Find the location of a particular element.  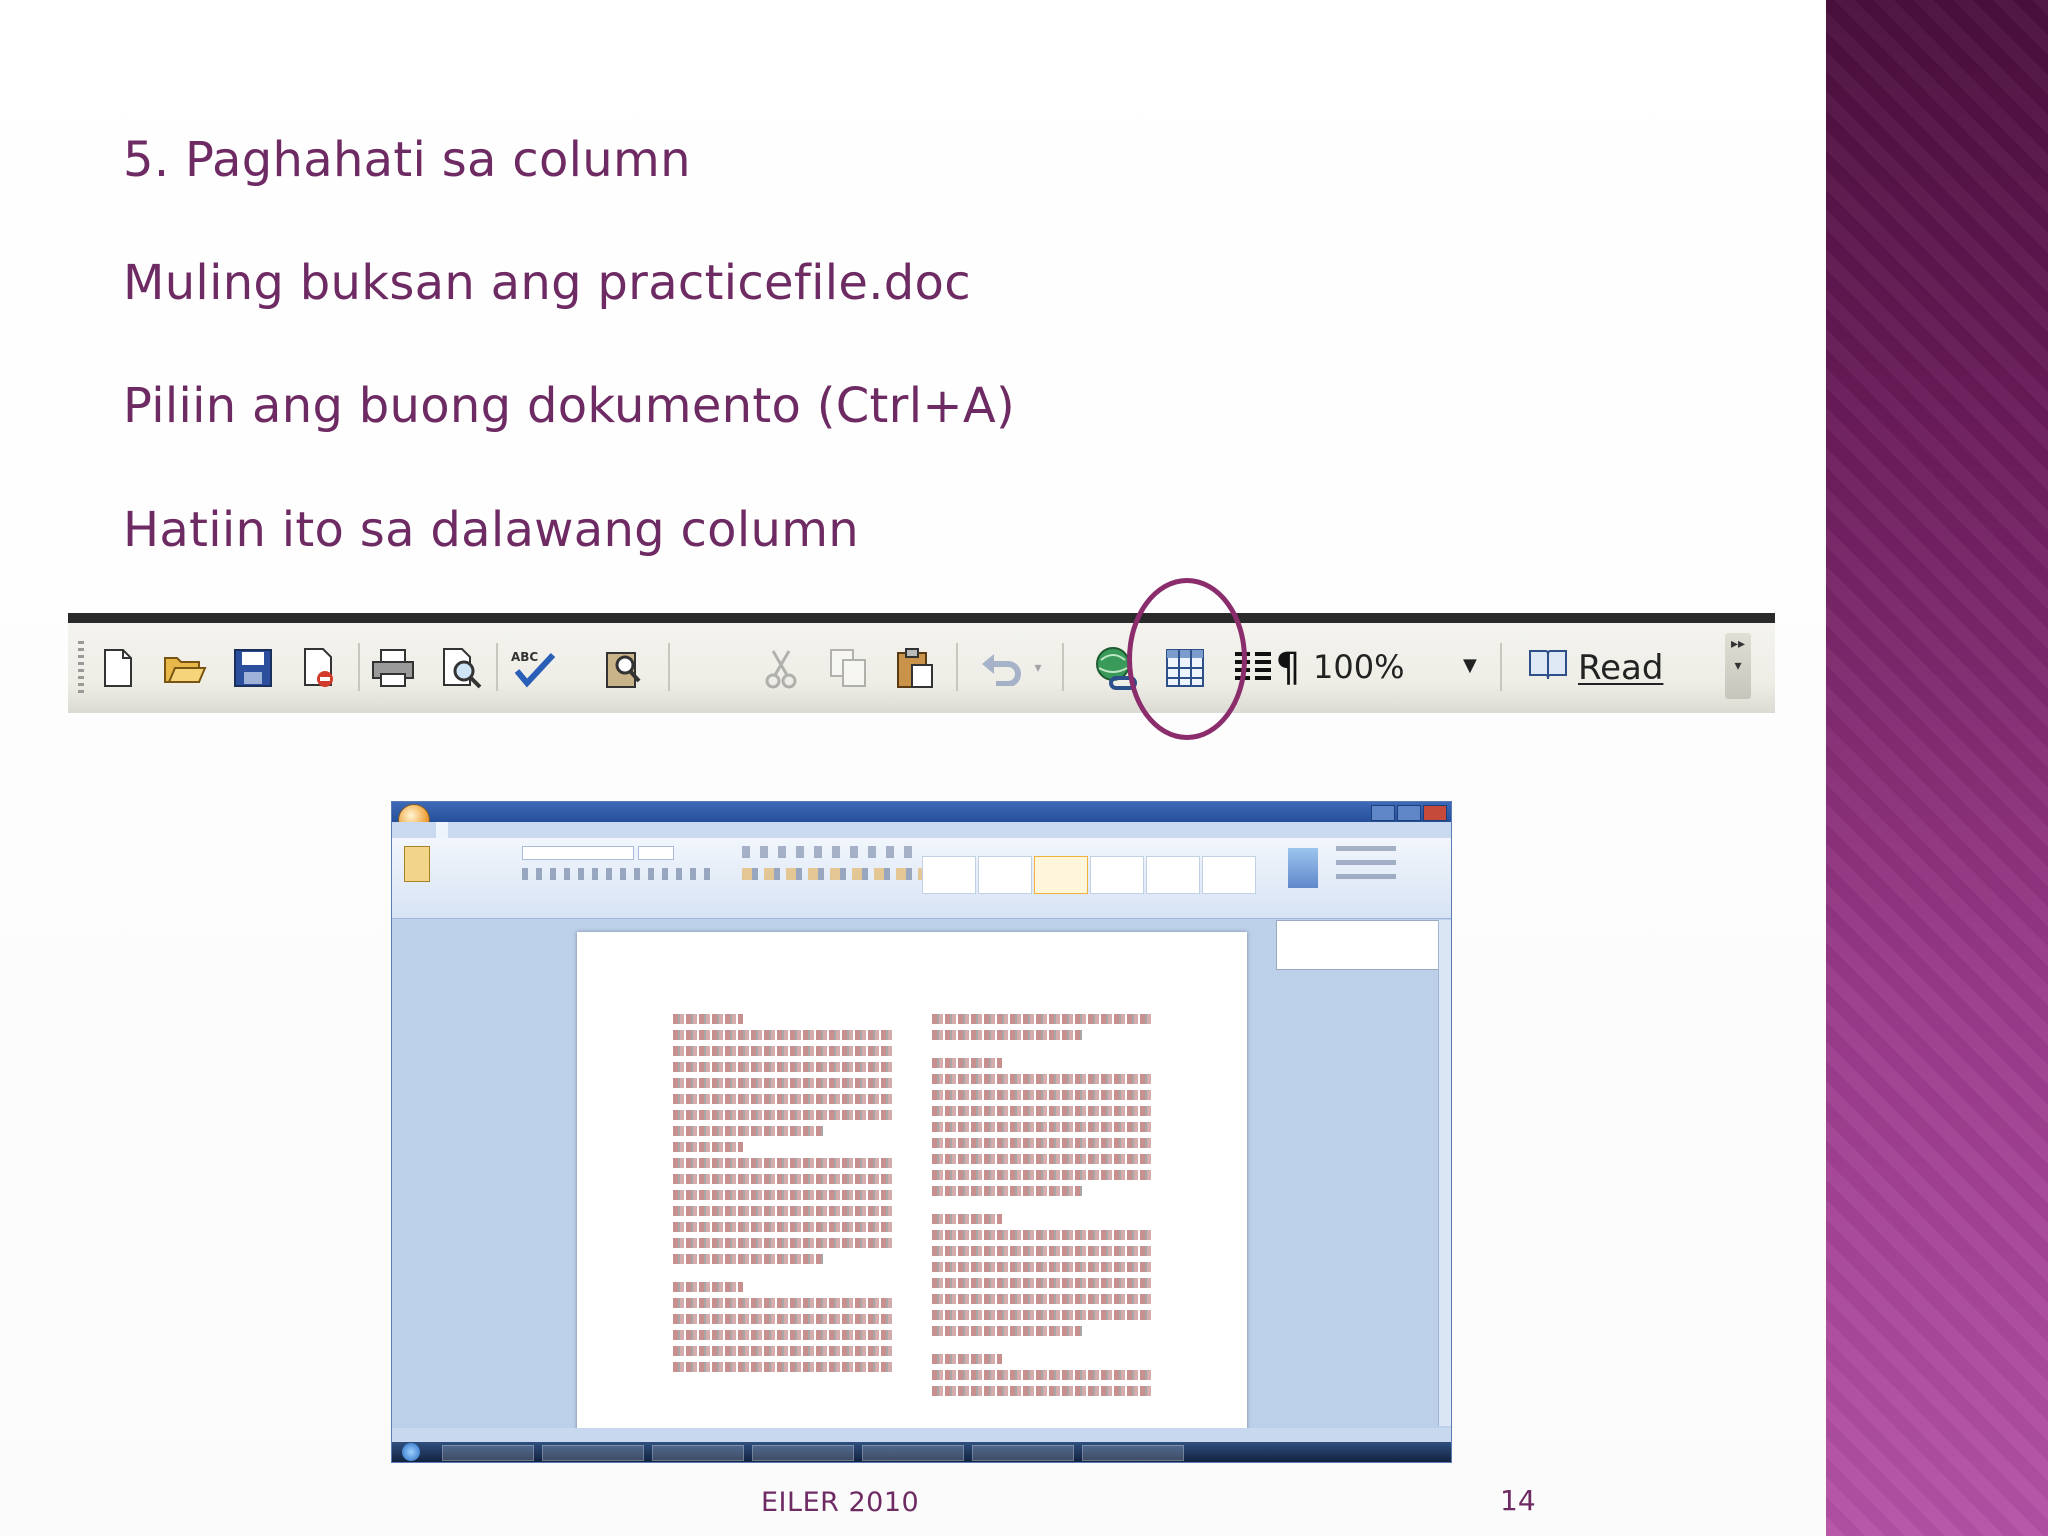

document-column-left is located at coordinates (783, 1196).